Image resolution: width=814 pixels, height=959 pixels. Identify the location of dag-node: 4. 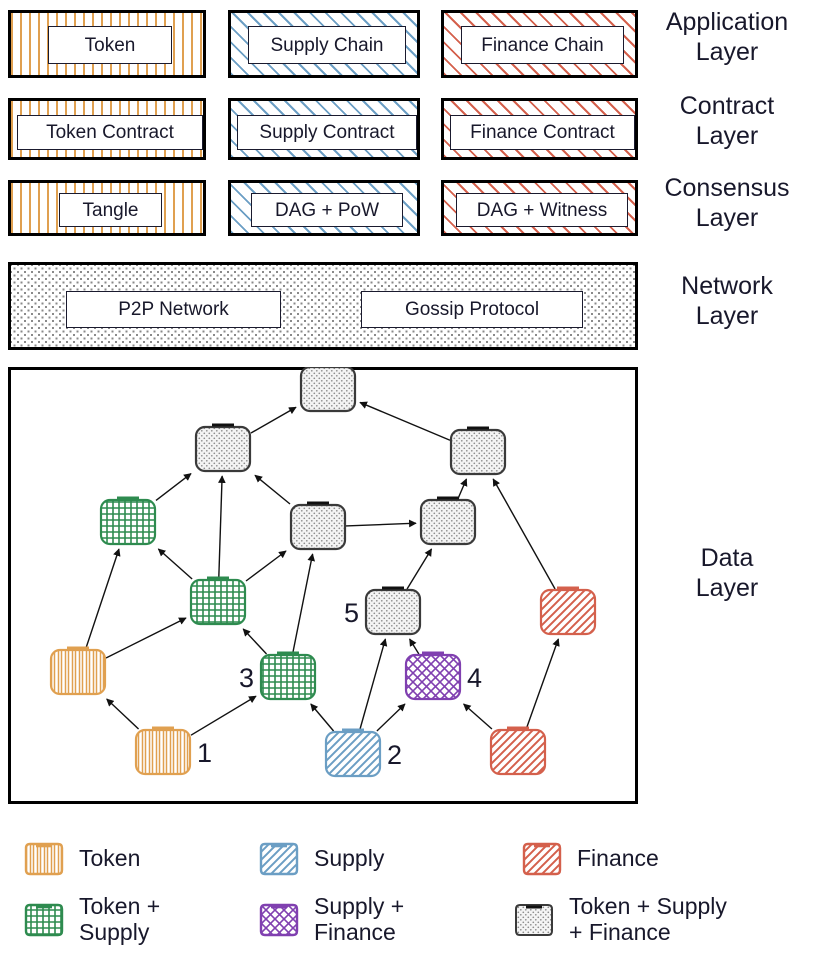
(443, 676).